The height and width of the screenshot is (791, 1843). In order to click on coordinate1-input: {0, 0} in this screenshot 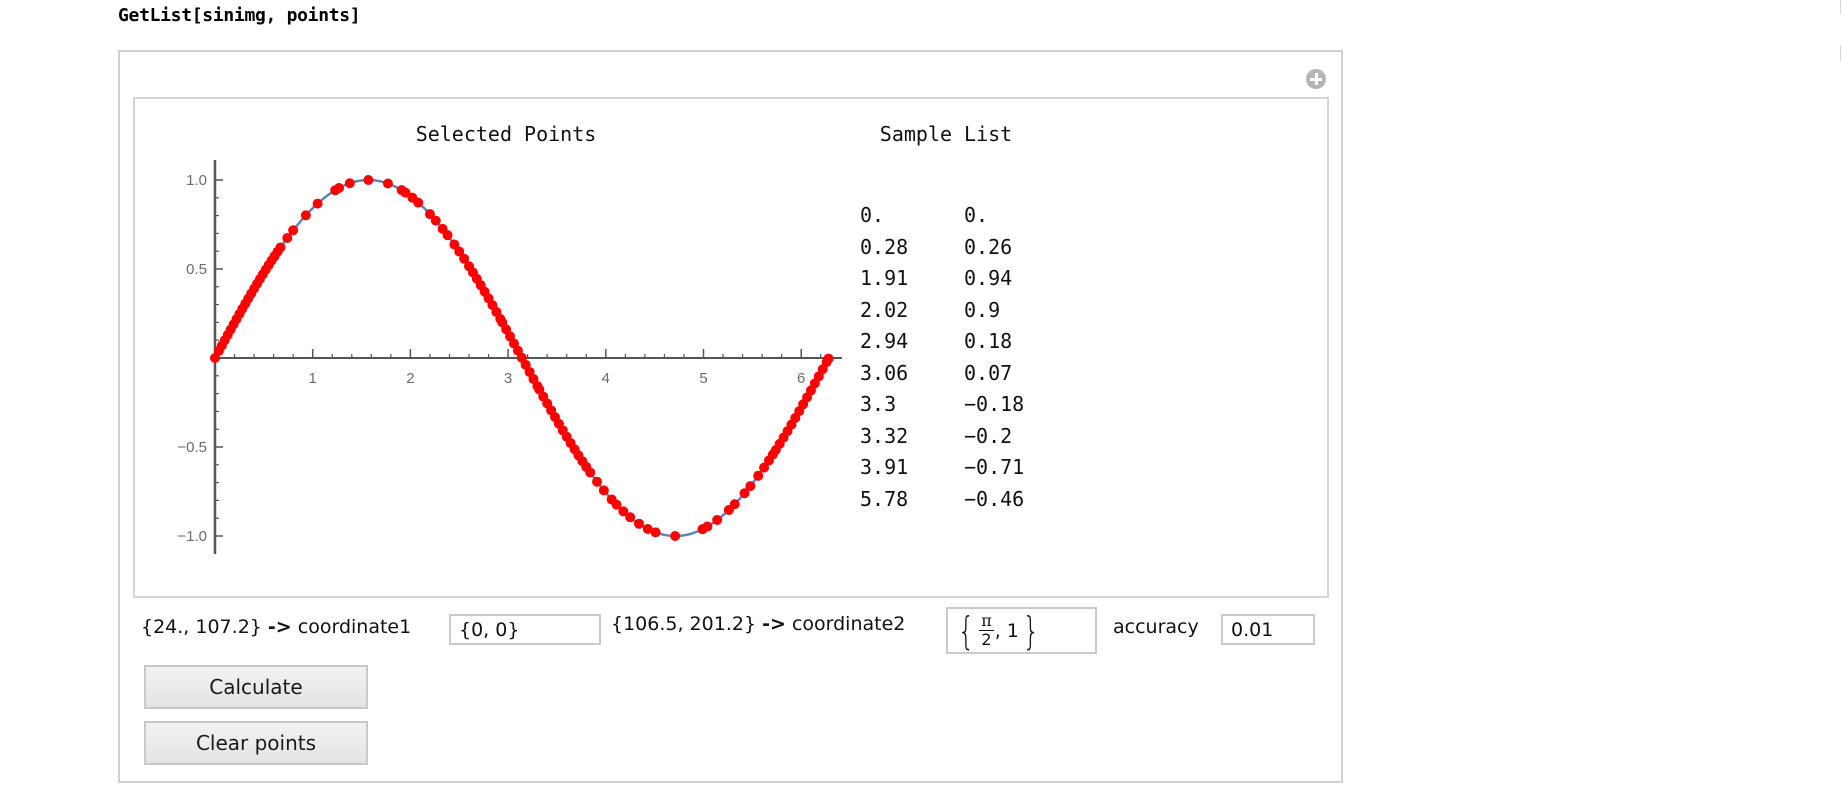, I will do `click(525, 629)`.